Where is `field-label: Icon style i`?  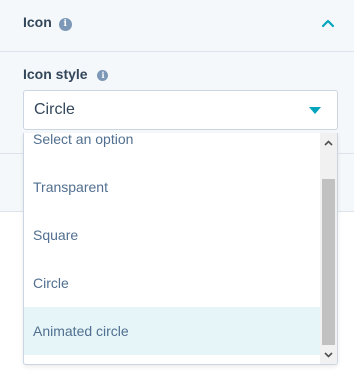
field-label: Icon style i is located at coordinates (66, 74).